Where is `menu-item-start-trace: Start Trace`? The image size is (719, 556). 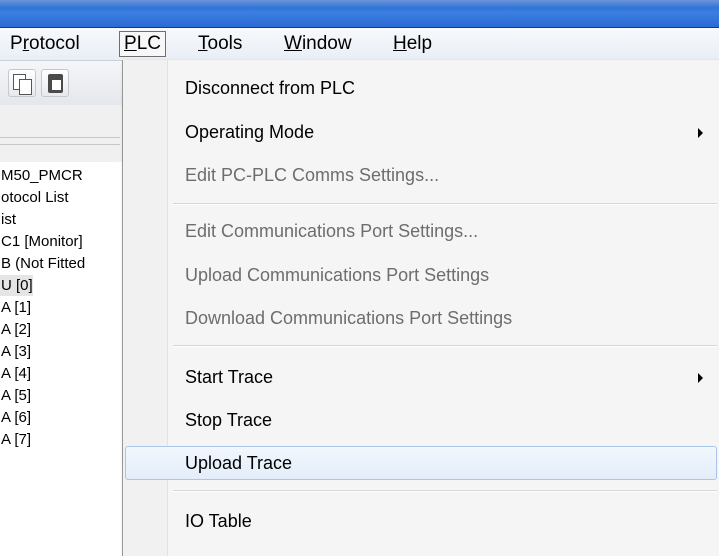 menu-item-start-trace: Start Trace is located at coordinates (421, 377).